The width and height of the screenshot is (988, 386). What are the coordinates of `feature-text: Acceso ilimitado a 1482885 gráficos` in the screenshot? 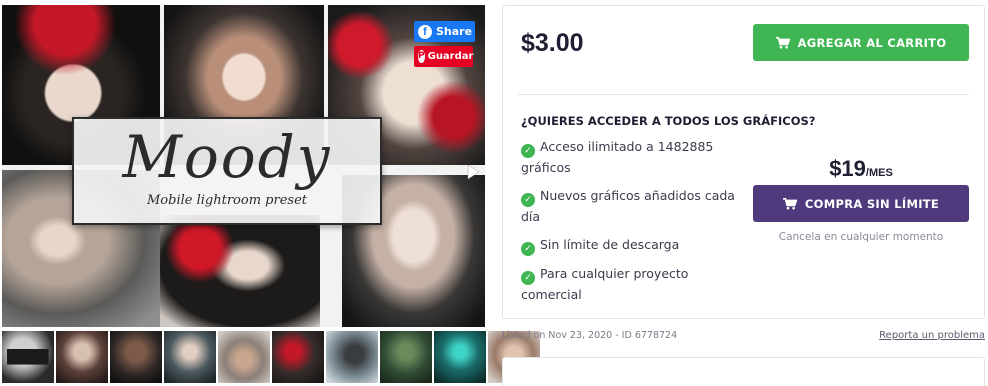 It's located at (617, 157).